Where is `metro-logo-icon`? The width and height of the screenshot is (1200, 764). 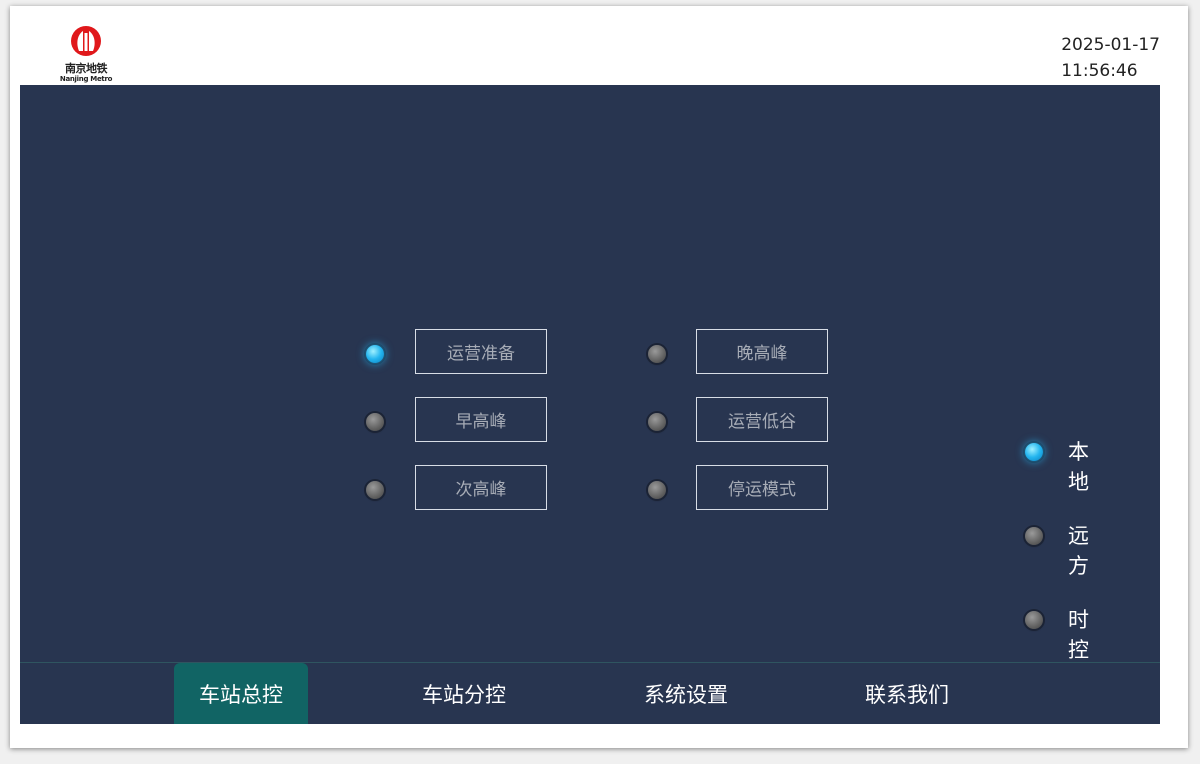 metro-logo-icon is located at coordinates (86, 41).